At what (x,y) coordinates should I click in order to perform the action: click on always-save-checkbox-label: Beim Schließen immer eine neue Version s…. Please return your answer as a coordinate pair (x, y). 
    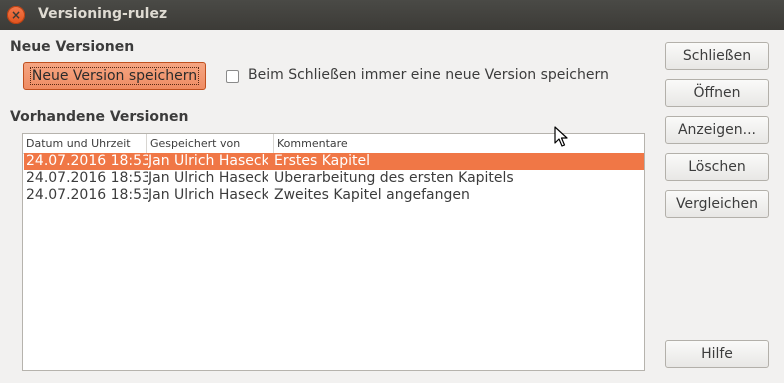
    Looking at the image, I should click on (428, 75).